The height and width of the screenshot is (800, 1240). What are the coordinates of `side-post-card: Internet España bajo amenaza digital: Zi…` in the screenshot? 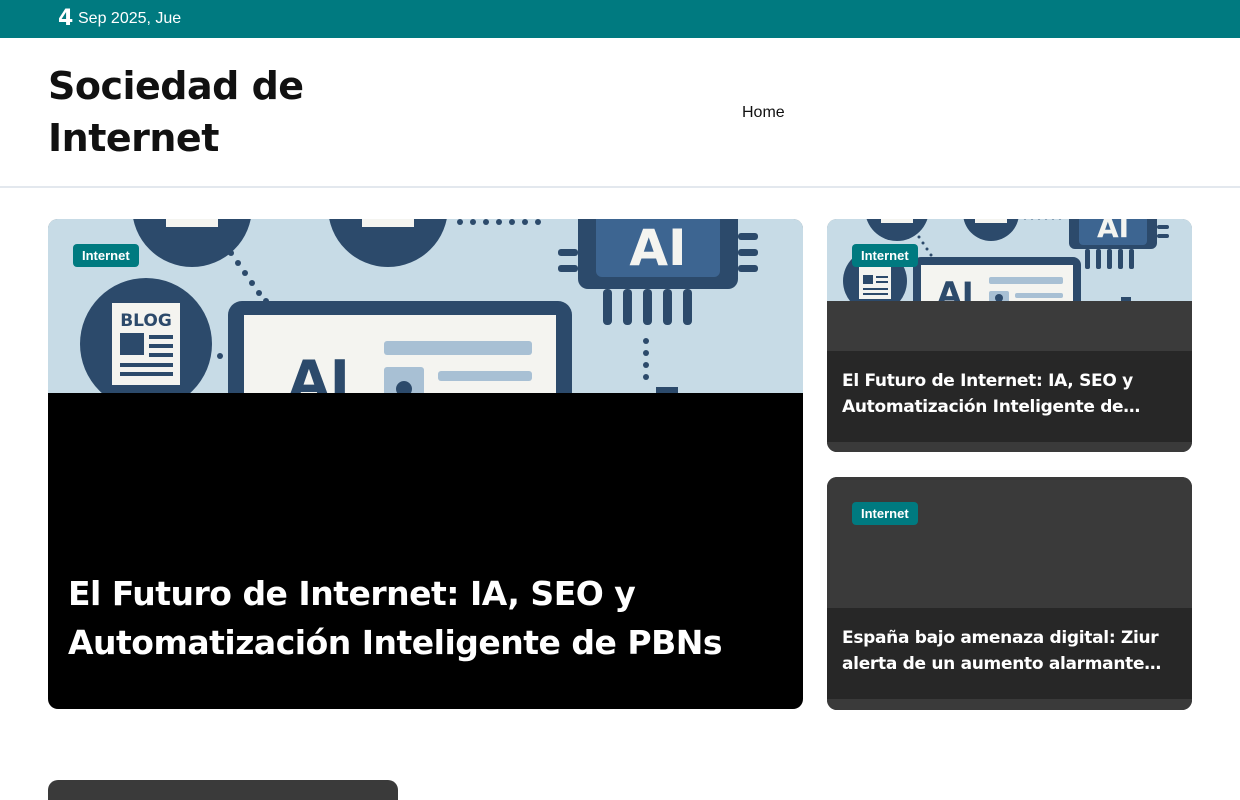 It's located at (1009, 593).